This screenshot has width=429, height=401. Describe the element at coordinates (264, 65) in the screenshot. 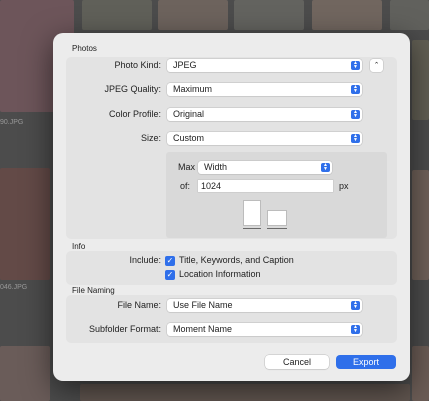

I see `photo-kind-popup: JPEG ▲ ▼` at that location.